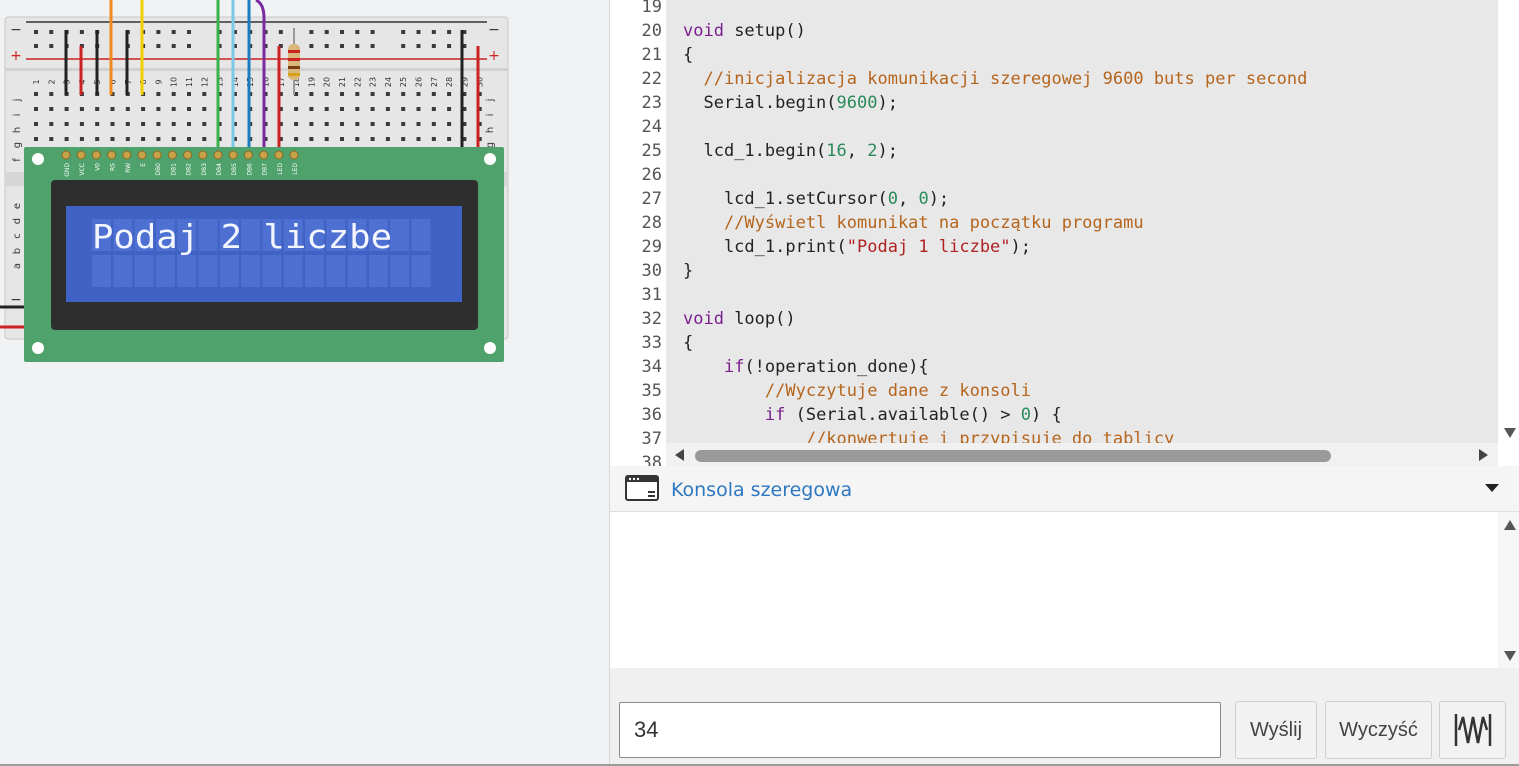  What do you see at coordinates (173, 169) in the screenshot?
I see `lcd-pin-label: DB1` at bounding box center [173, 169].